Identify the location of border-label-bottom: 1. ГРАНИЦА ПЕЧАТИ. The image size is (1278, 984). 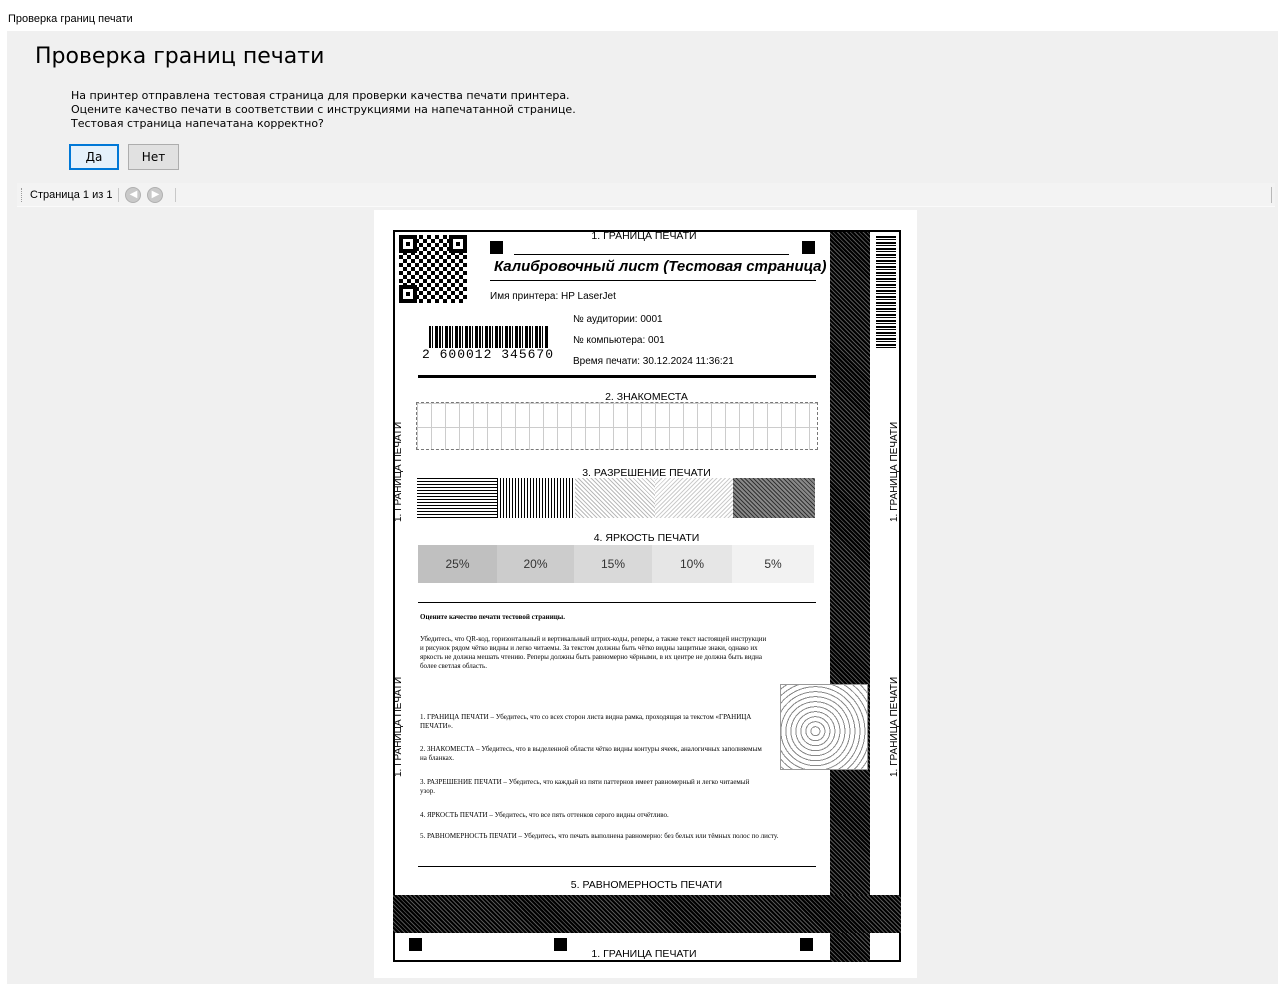
(644, 954).